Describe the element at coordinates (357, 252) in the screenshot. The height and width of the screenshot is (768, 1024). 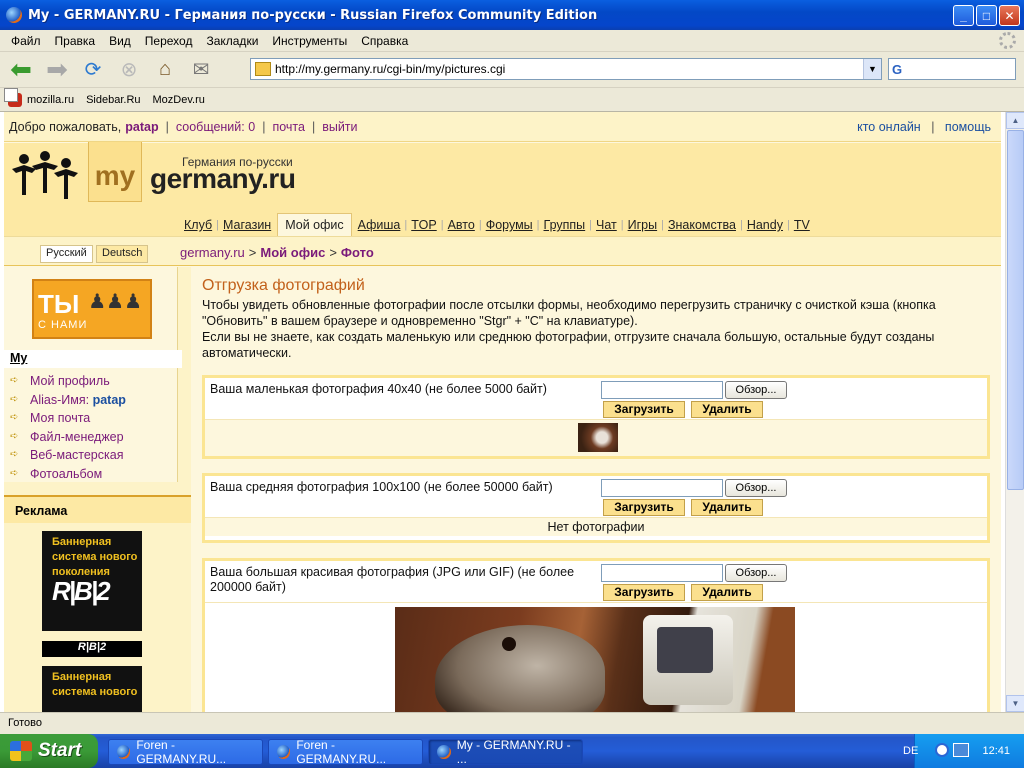
I see `breadcrumb-photo: Фото` at that location.